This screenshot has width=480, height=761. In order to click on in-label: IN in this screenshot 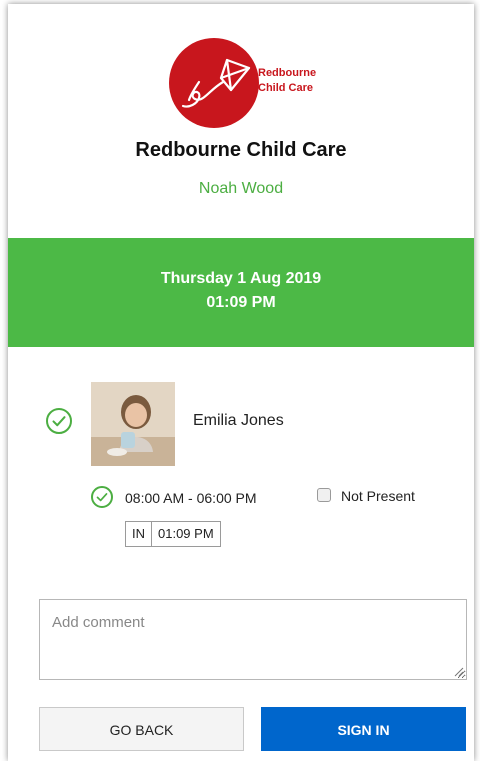, I will do `click(139, 534)`.